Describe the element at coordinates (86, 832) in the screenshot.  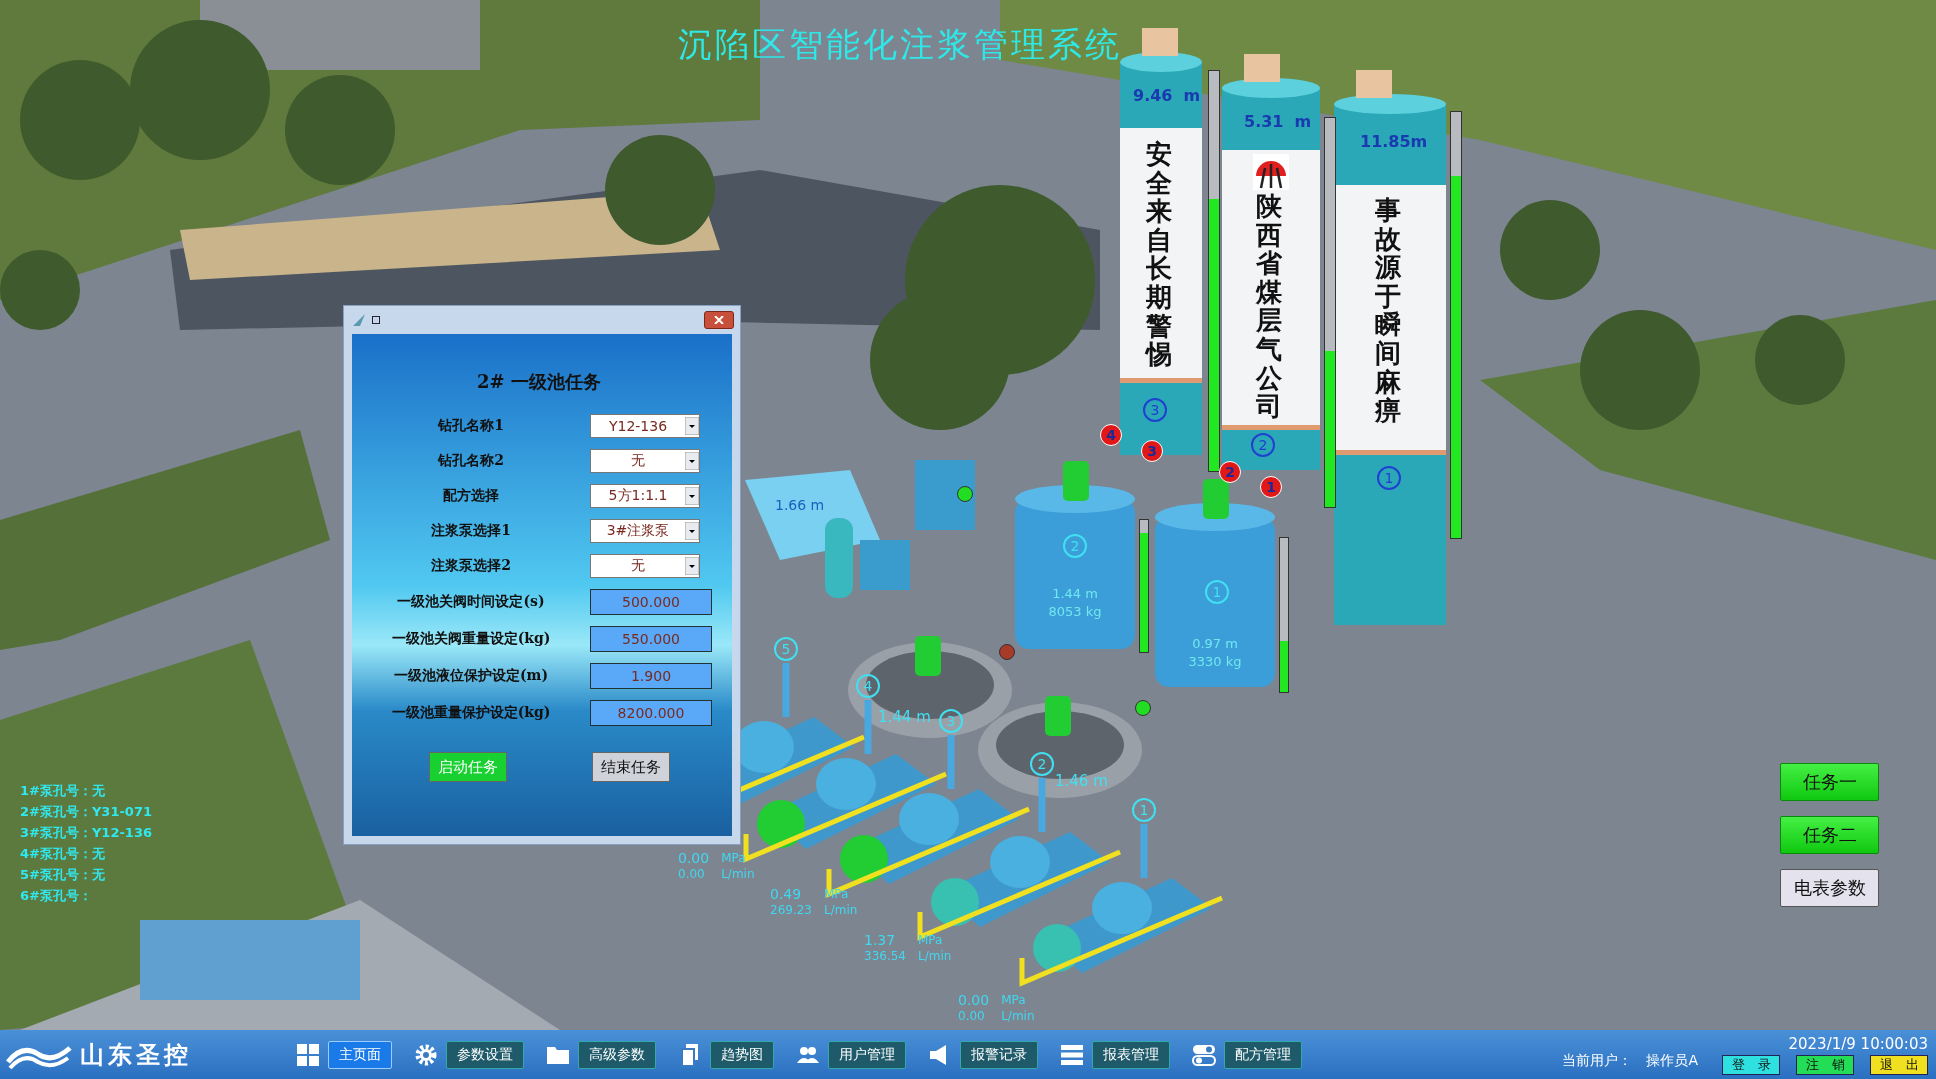
I see `pump-hole-label: 3#泵孔号：Y12-136` at that location.